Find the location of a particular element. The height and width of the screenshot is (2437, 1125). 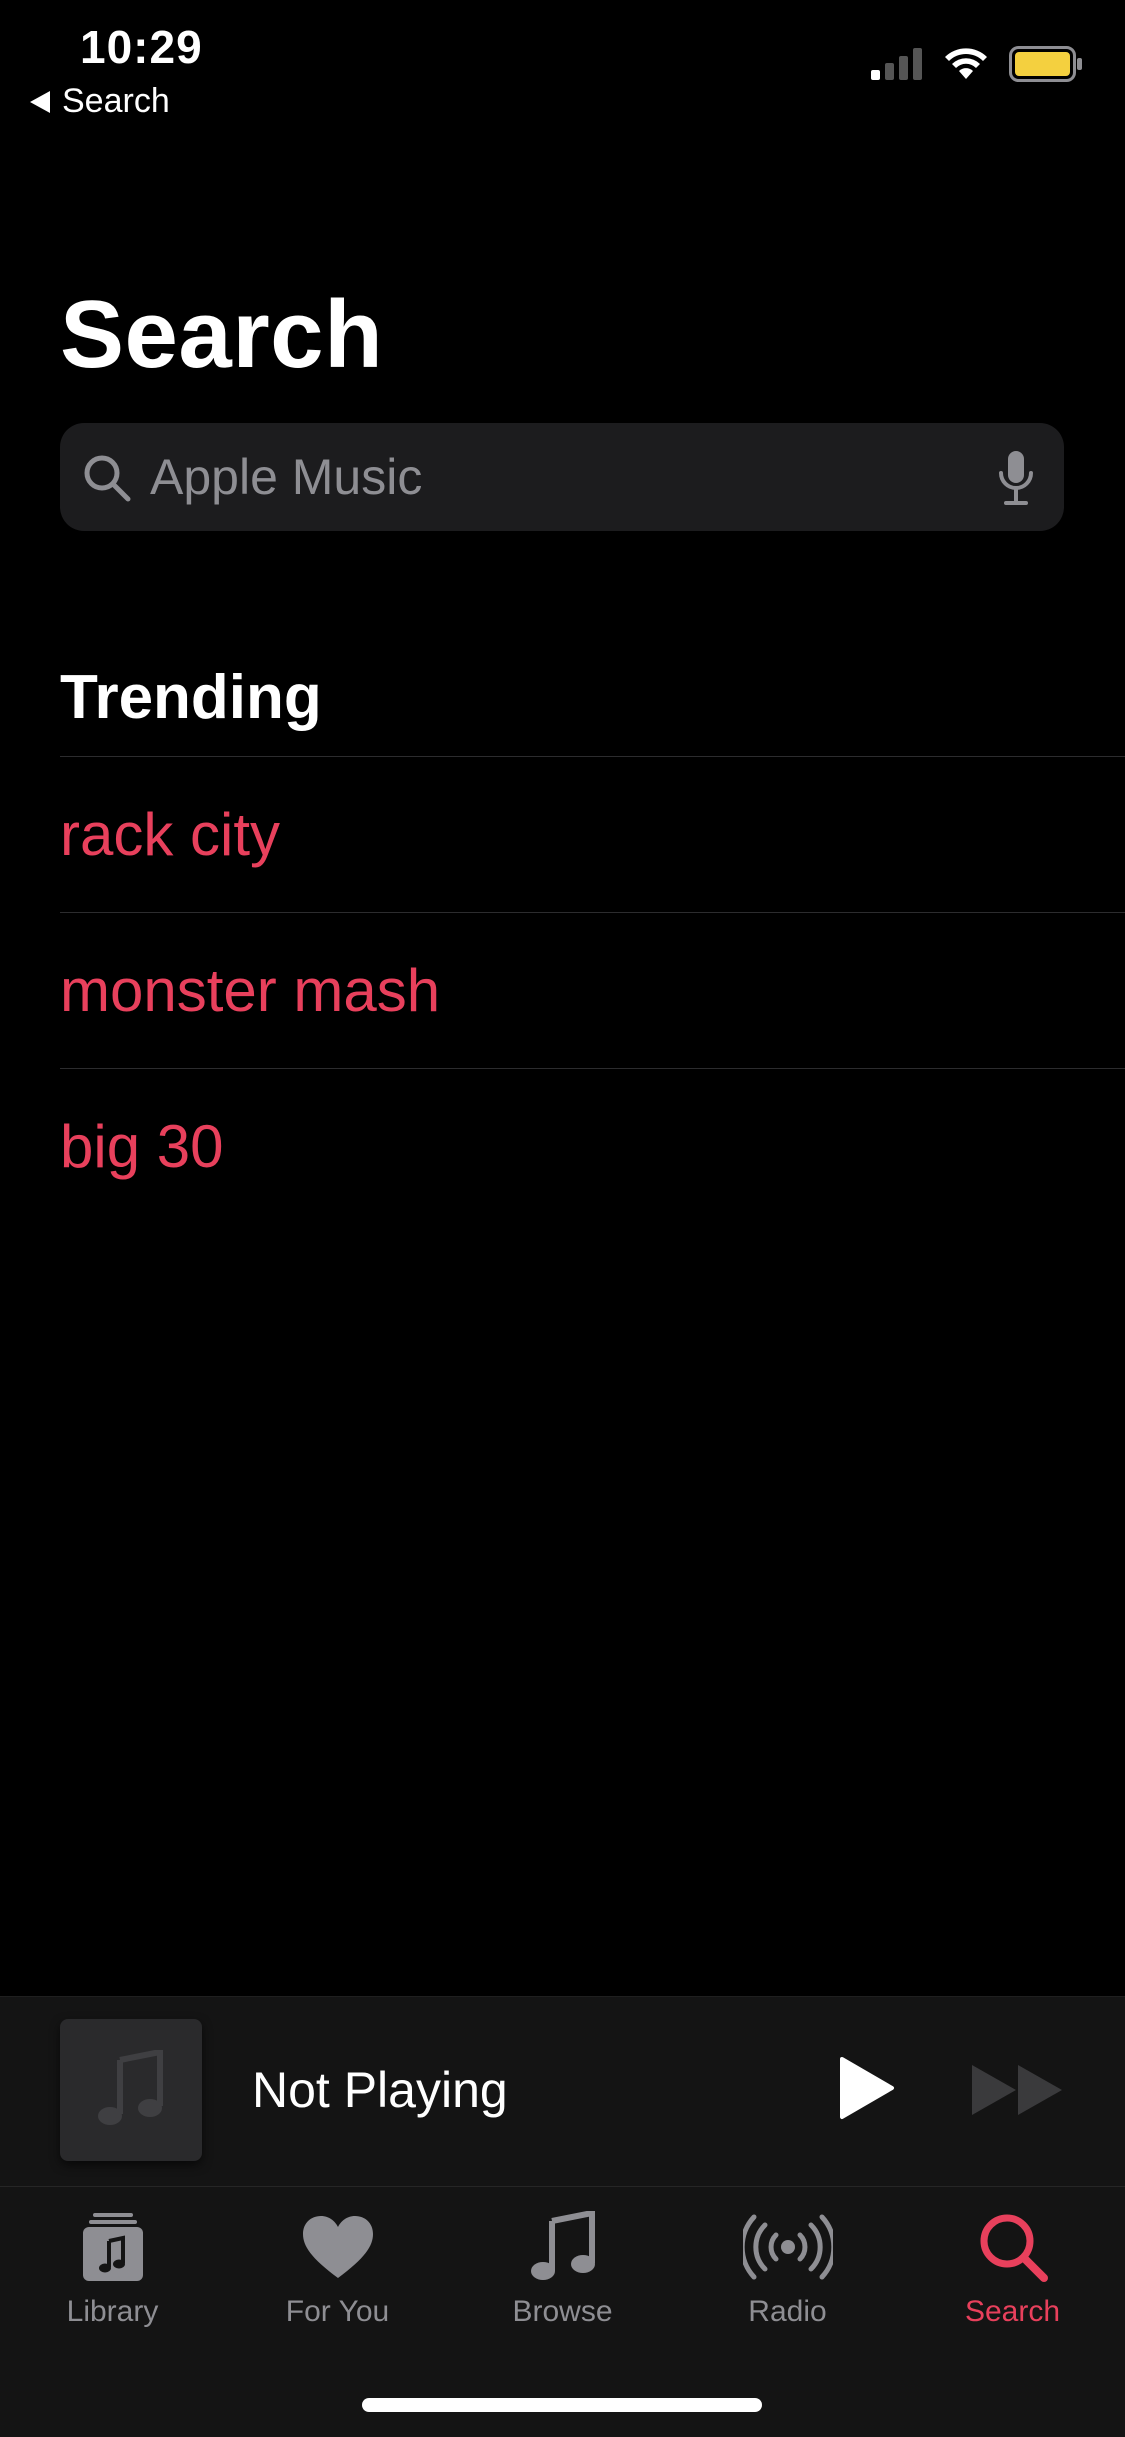

play-icon is located at coordinates (866, 2088).